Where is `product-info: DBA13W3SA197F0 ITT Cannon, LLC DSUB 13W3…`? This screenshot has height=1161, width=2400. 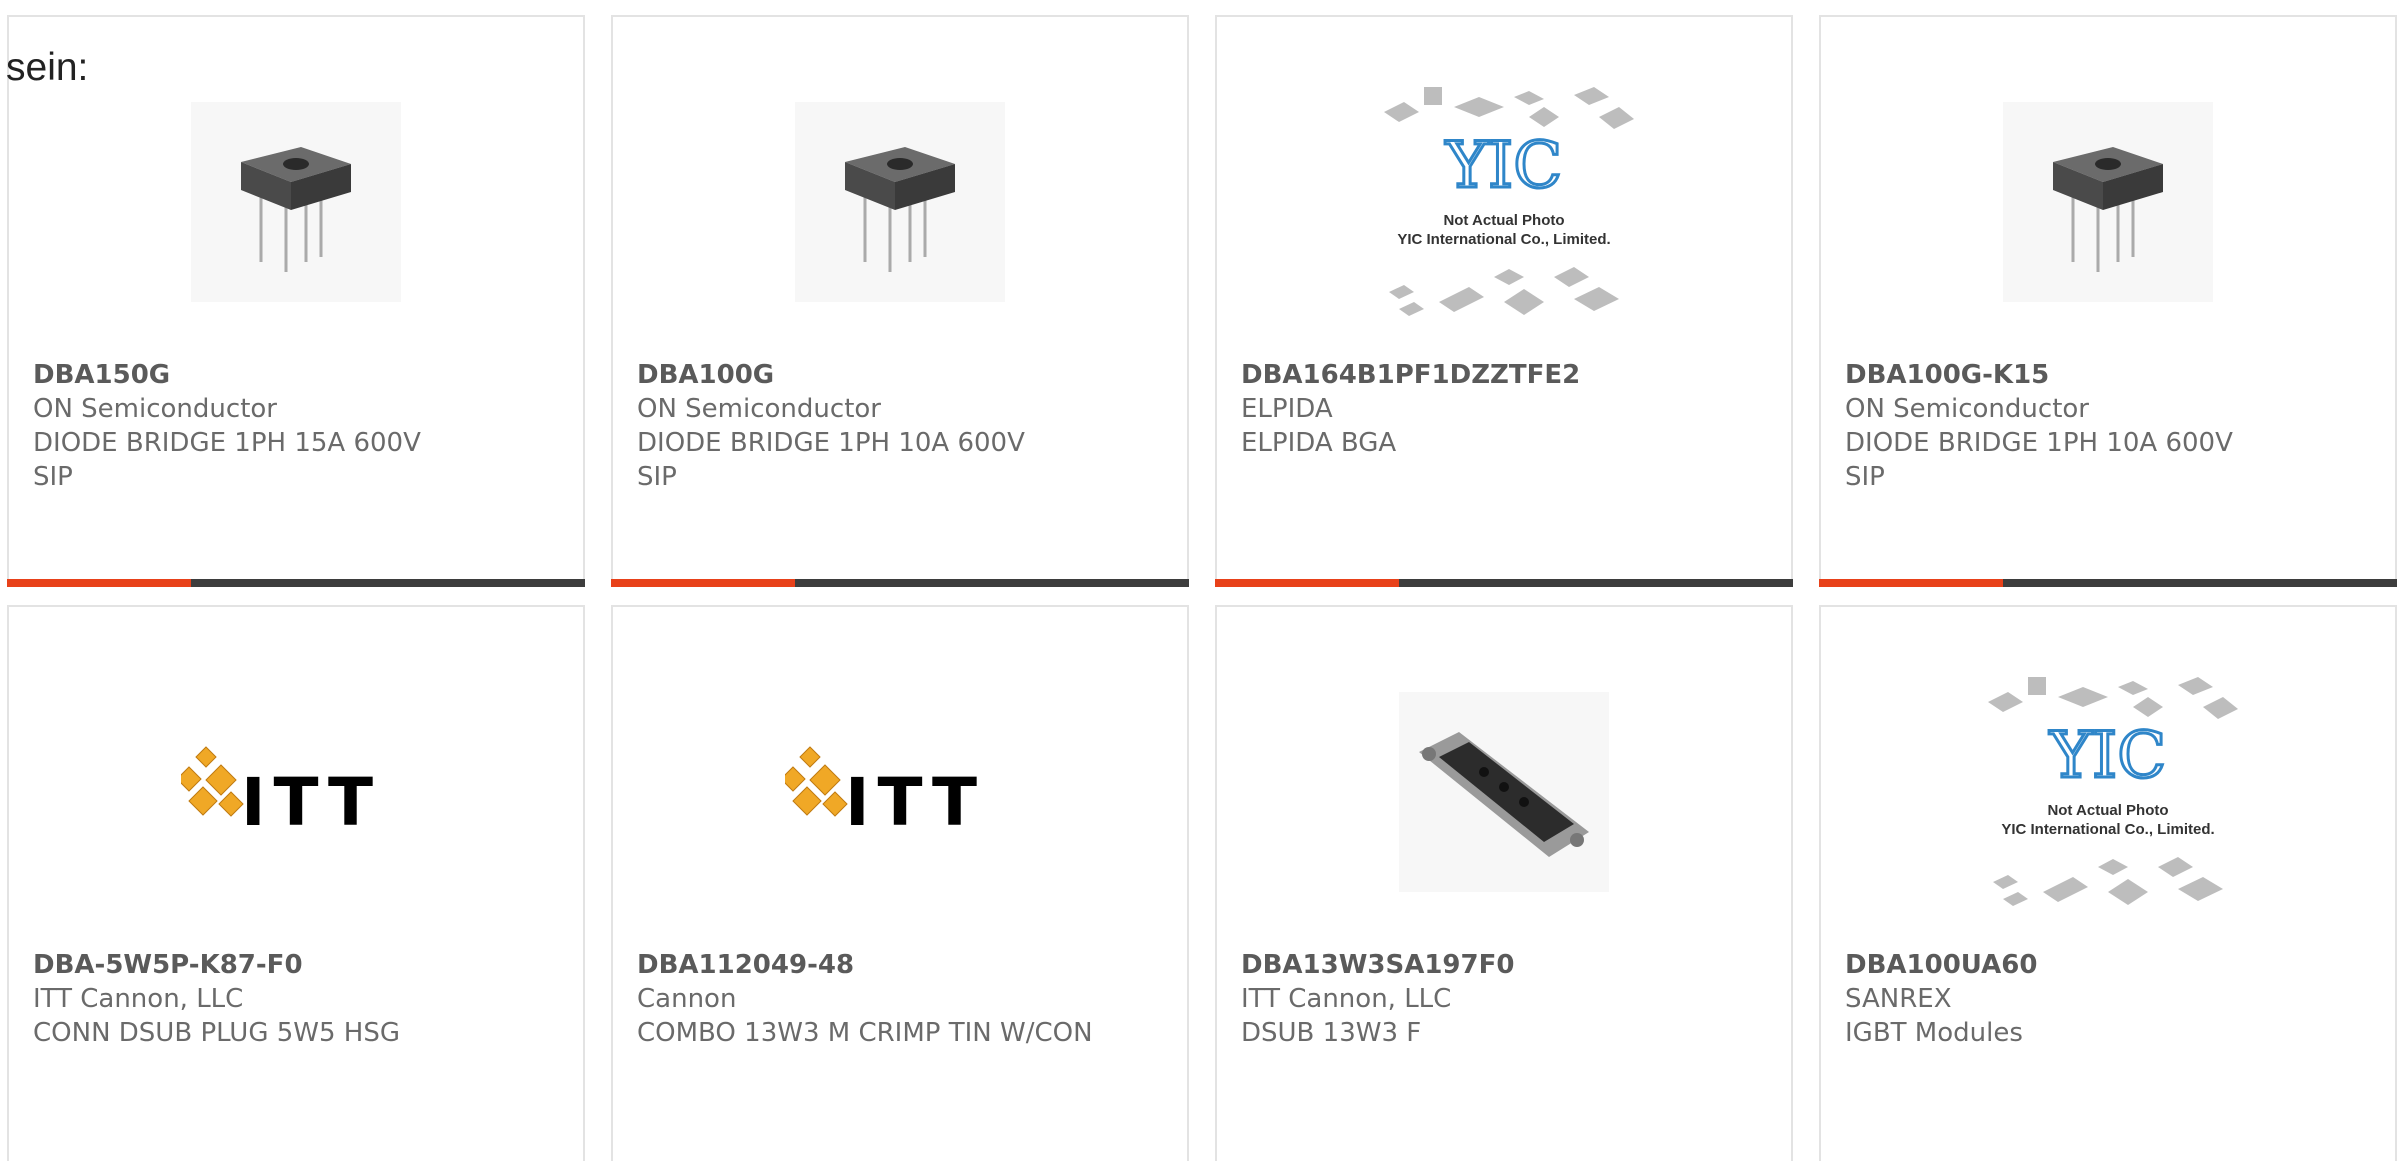
product-info: DBA13W3SA197F0 ITT Cannon, LLC DSUB 13W3… is located at coordinates (1506, 999).